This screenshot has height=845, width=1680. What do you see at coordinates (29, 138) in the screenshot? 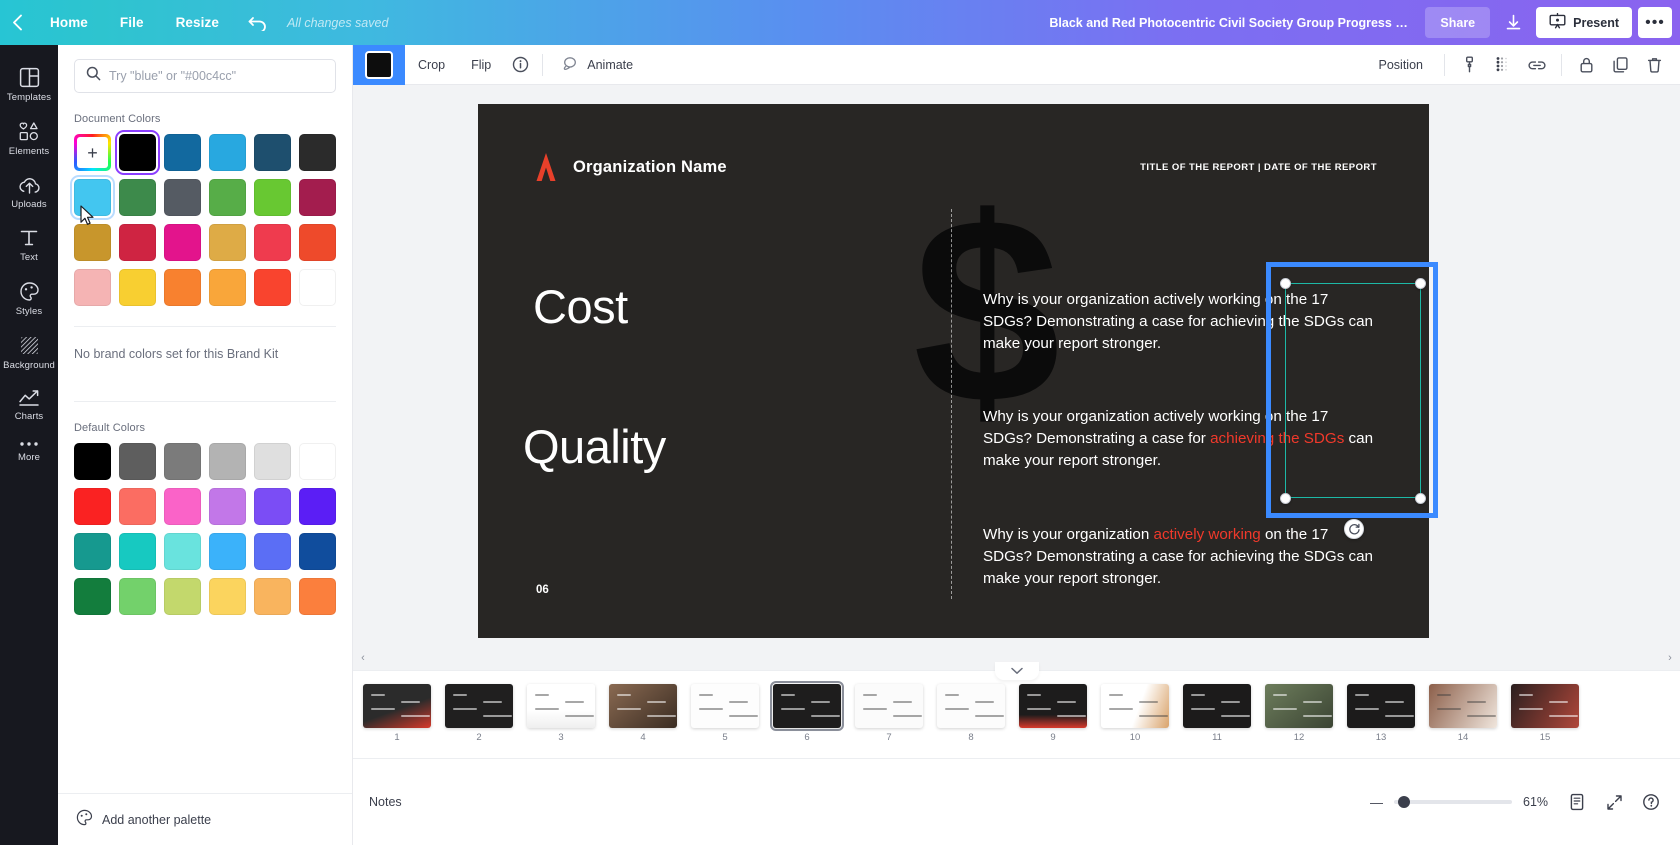
I see `sidebar-item-elements: Elements` at bounding box center [29, 138].